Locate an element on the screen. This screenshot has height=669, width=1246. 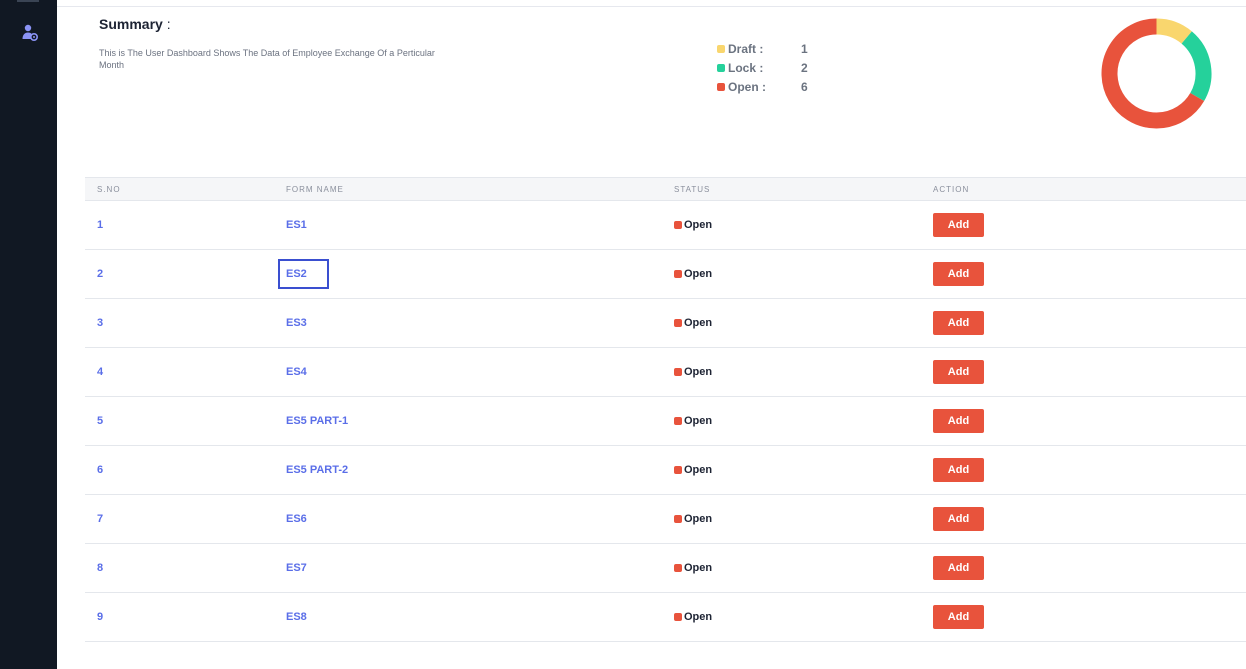
table-row: 9 ES8 Open Add is located at coordinates (665, 617).